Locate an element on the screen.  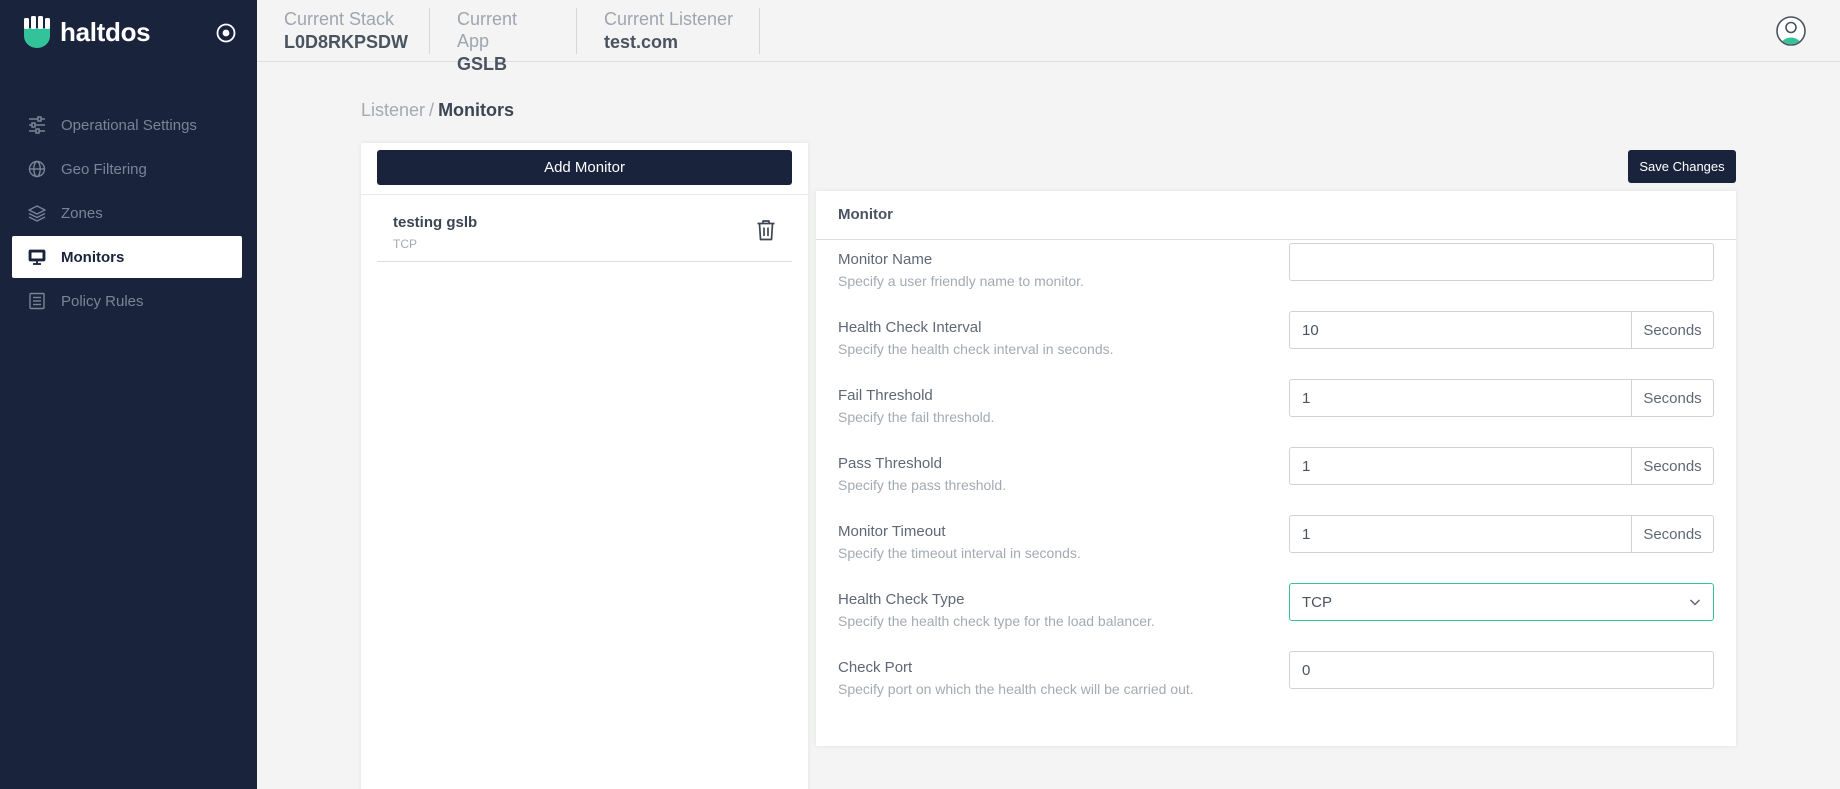
monitor-item-name: testing gslb is located at coordinates (435, 222).